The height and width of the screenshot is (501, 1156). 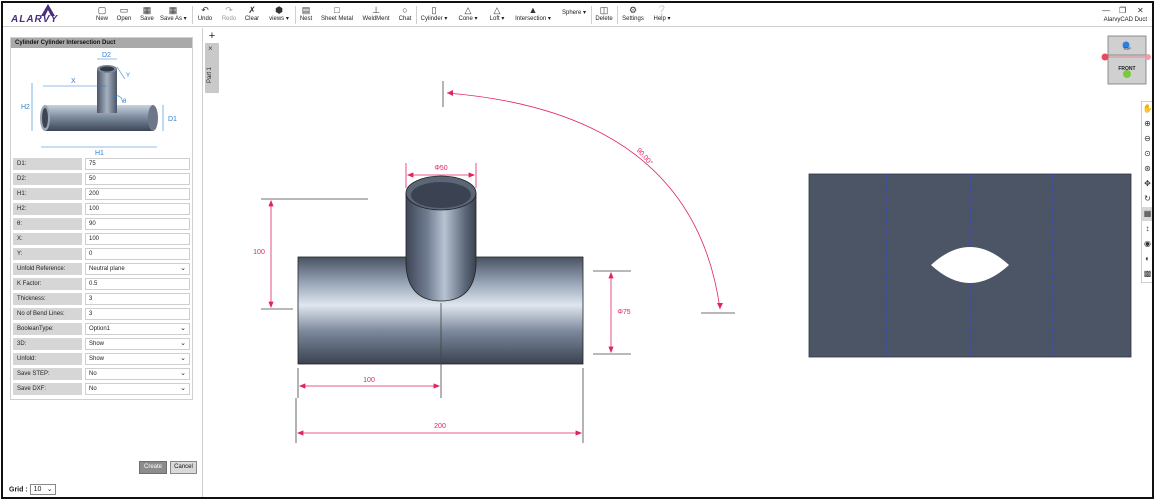 I want to click on param-value: 75, so click(x=92, y=164).